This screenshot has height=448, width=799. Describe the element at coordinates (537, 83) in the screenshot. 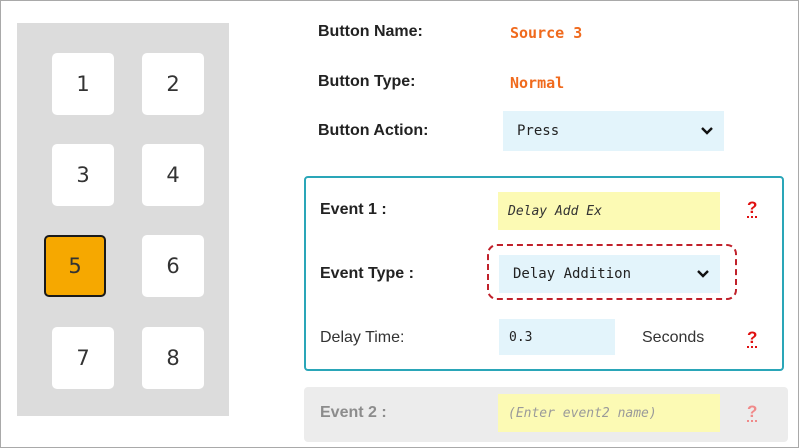

I see `button-type-value: Normal` at that location.